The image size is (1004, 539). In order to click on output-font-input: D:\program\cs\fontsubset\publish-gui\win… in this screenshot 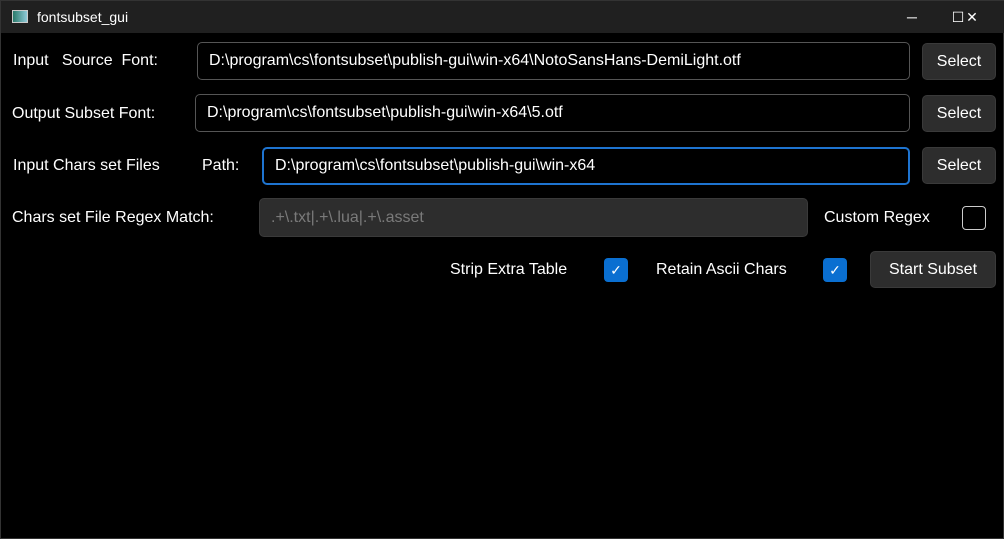, I will do `click(552, 113)`.